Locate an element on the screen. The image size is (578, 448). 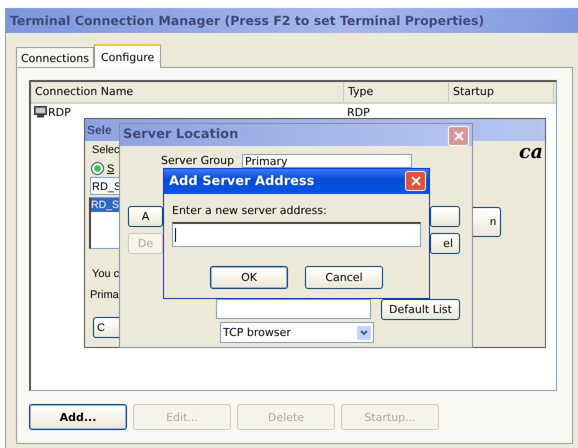
cancel-button: Cancel is located at coordinates (344, 277).